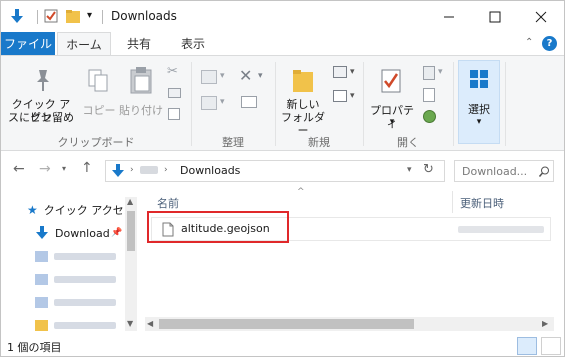  Describe the element at coordinates (479, 122) in the screenshot. I see `select-dropdown-icon: ▾` at that location.